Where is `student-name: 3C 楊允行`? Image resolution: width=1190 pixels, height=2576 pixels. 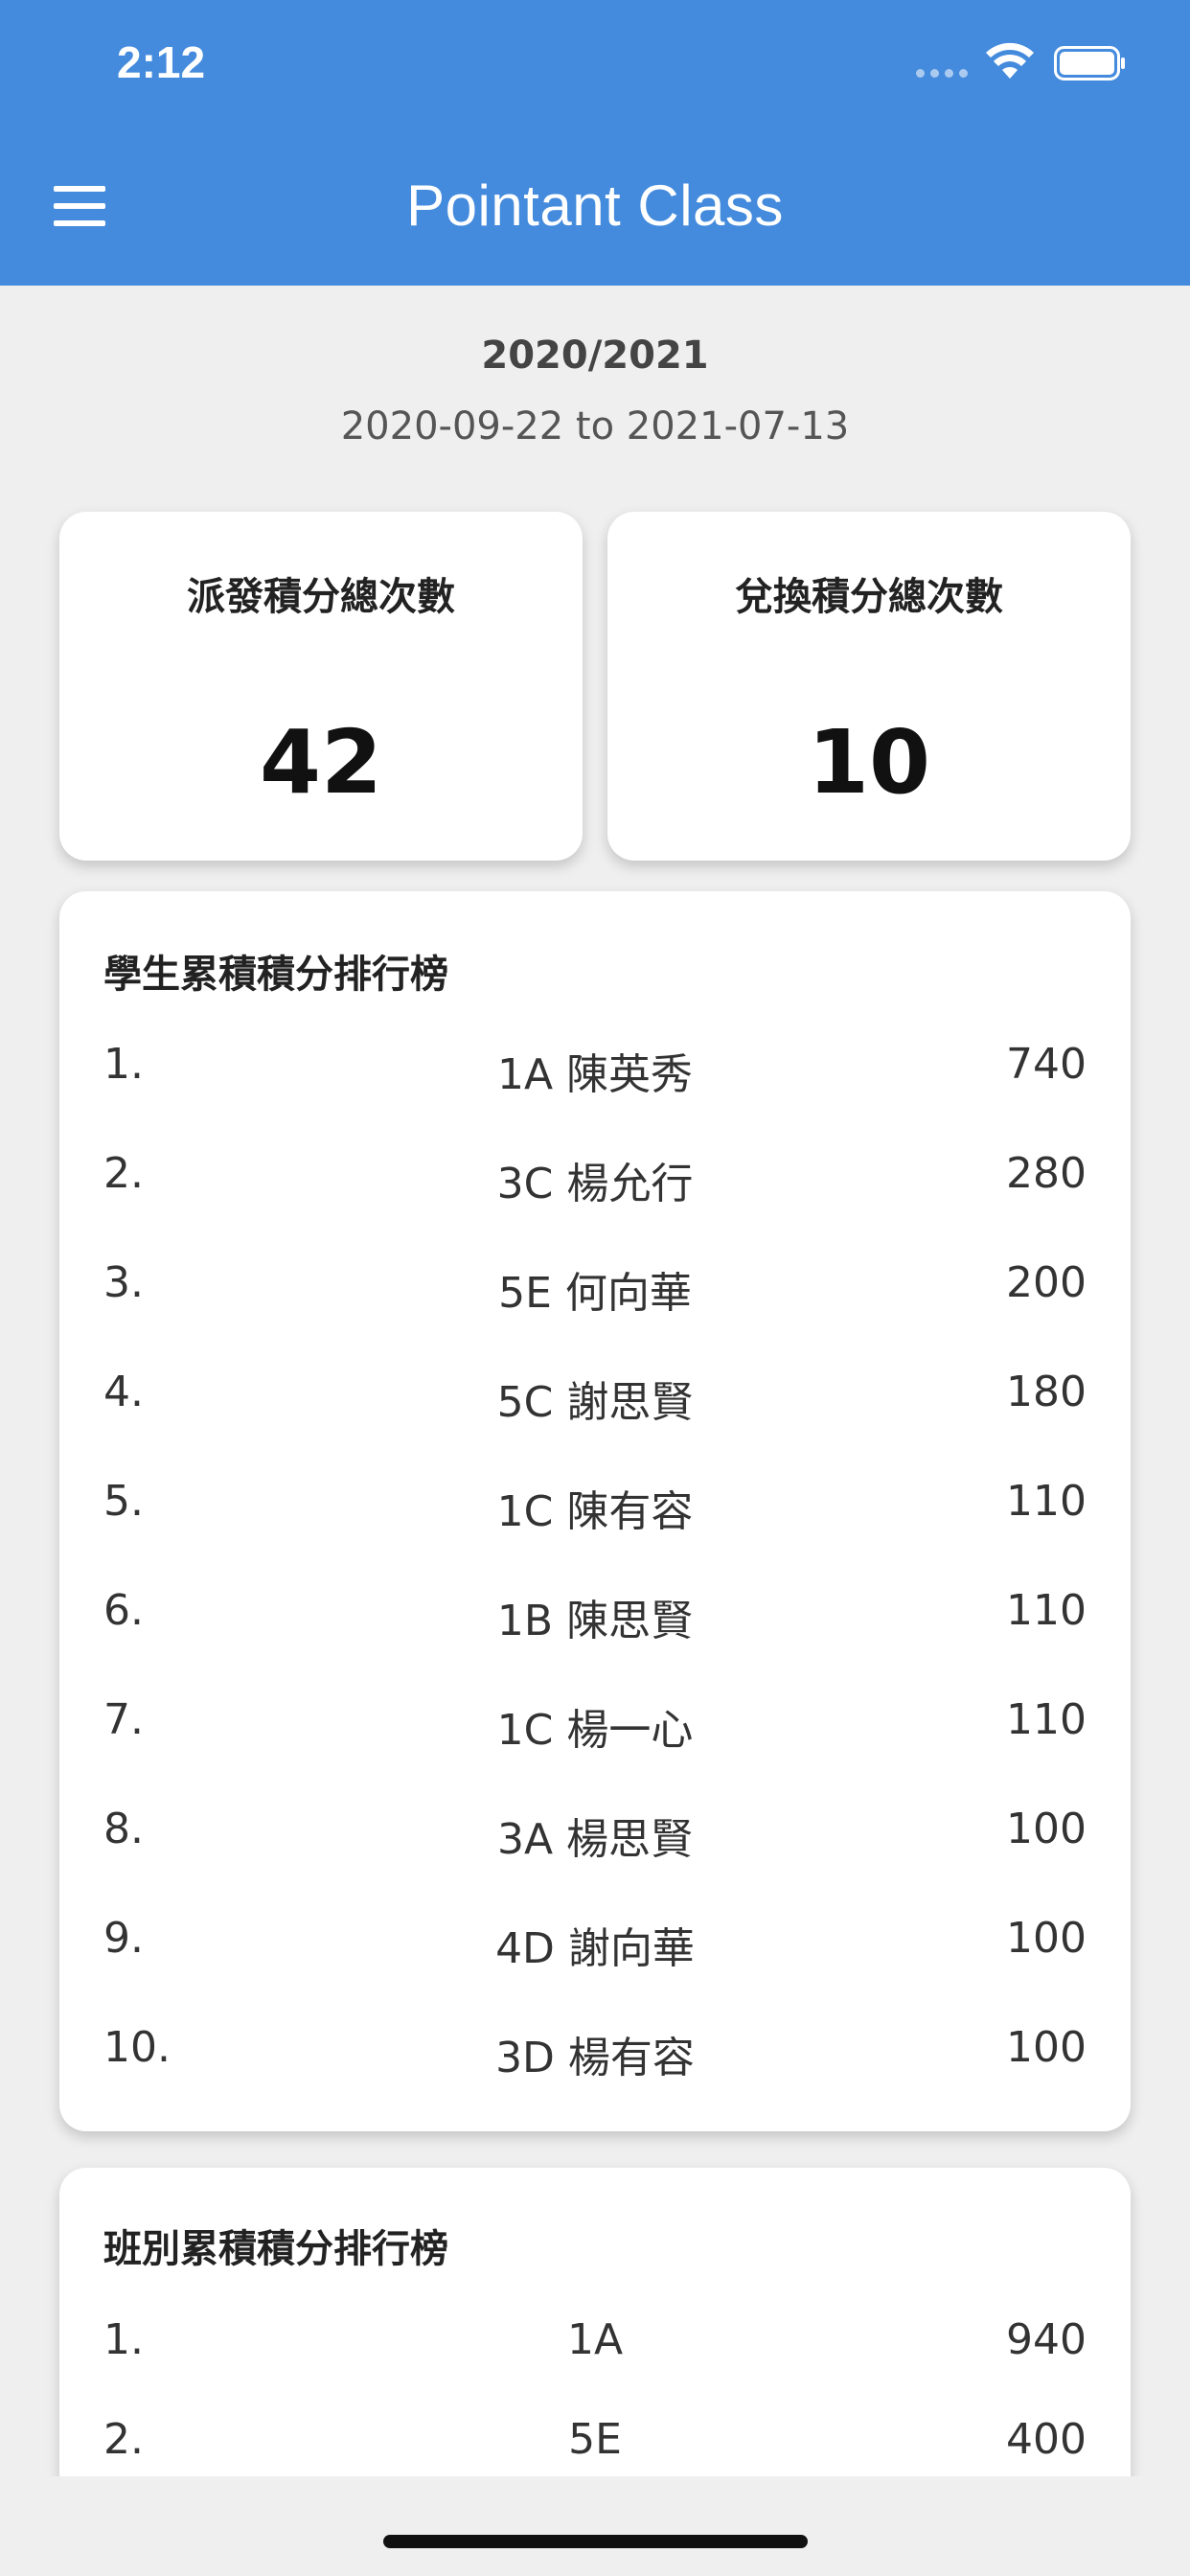
student-name: 3C 楊允行 is located at coordinates (595, 1184).